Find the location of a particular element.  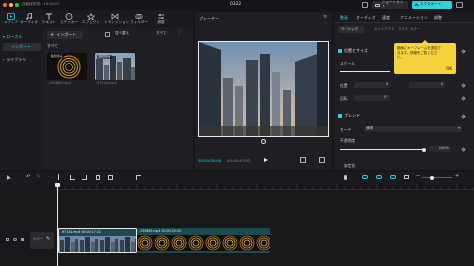

filter-all-button: すべて is located at coordinates (161, 33).